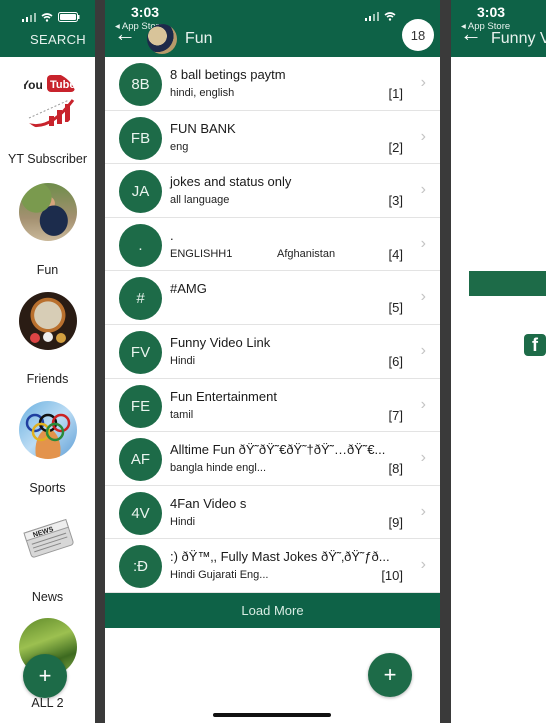 This screenshot has width=546, height=723. What do you see at coordinates (395, 415) in the screenshot?
I see `group-index: [7]` at bounding box center [395, 415].